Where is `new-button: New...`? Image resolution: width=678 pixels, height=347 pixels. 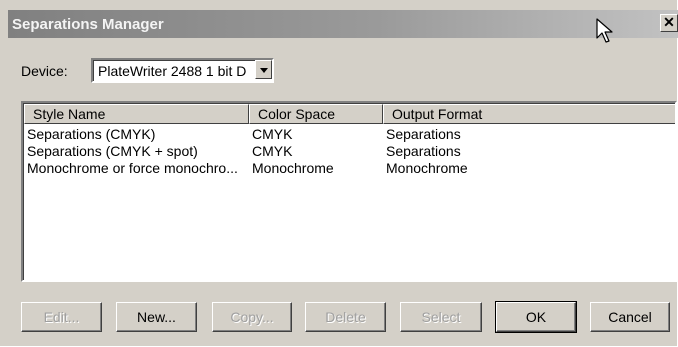 new-button: New... is located at coordinates (156, 317).